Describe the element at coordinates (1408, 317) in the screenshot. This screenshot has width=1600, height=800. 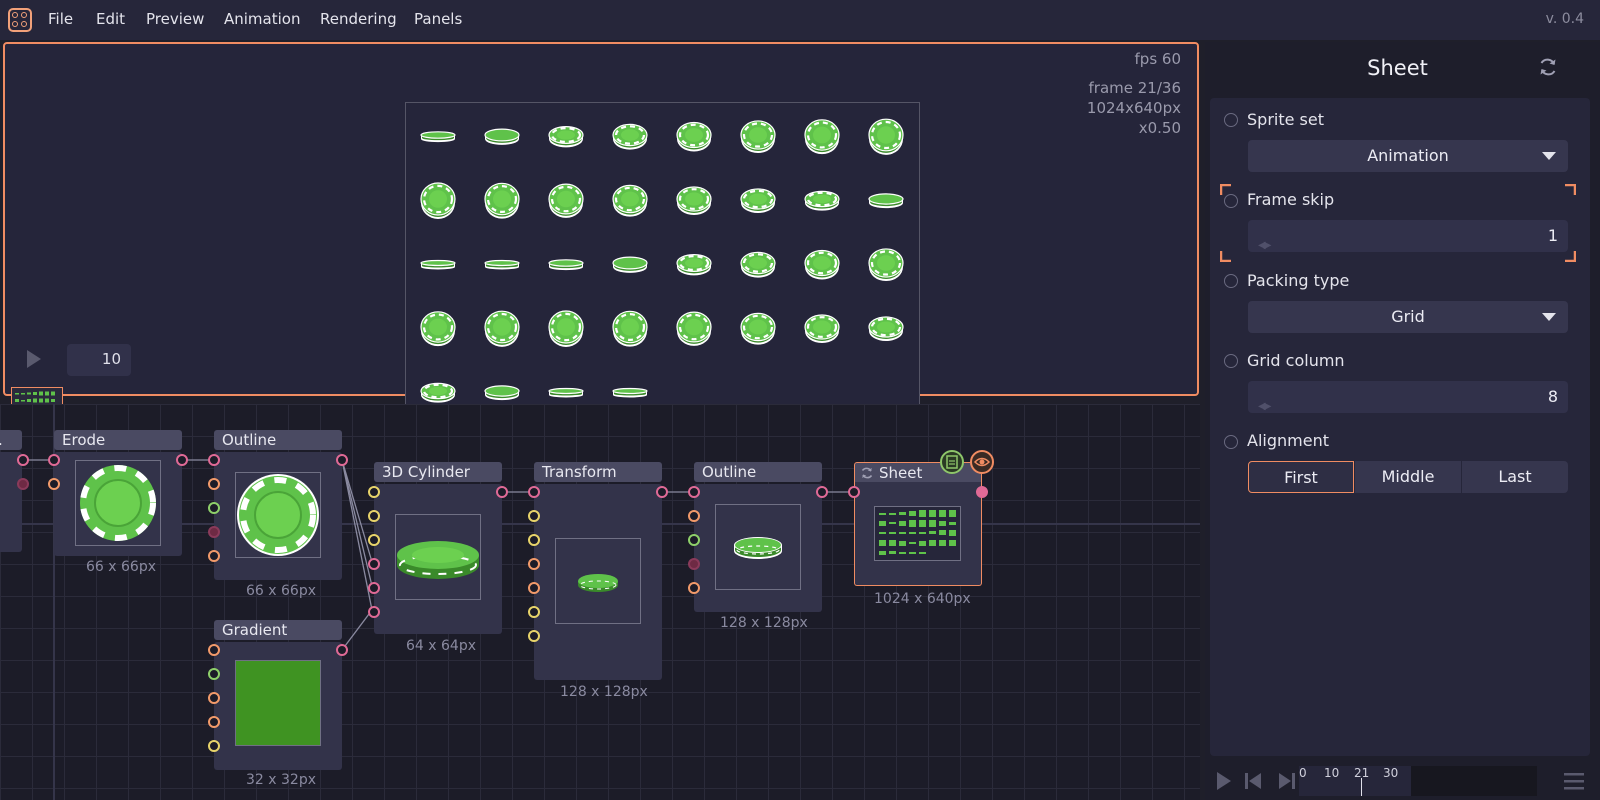
I see `packing-type-dropdown: Grid` at that location.